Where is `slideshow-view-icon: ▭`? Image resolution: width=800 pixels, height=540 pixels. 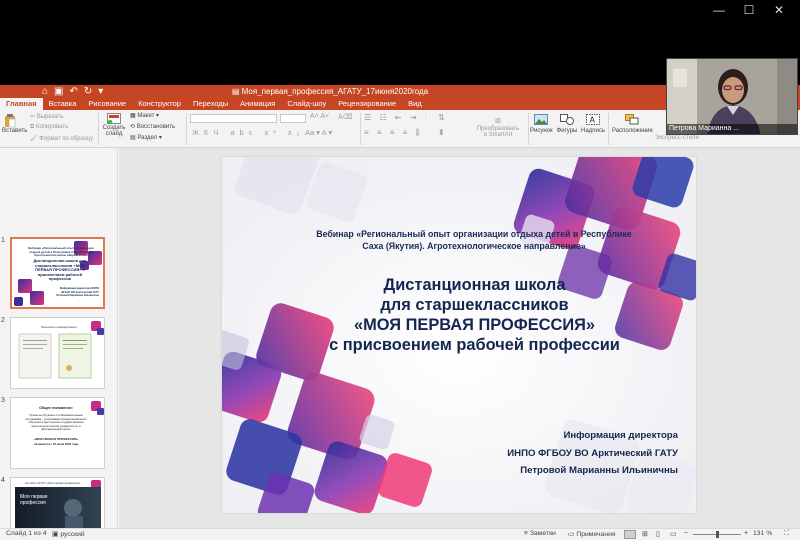
slideshow-view-icon: ▭ is located at coordinates (673, 534).